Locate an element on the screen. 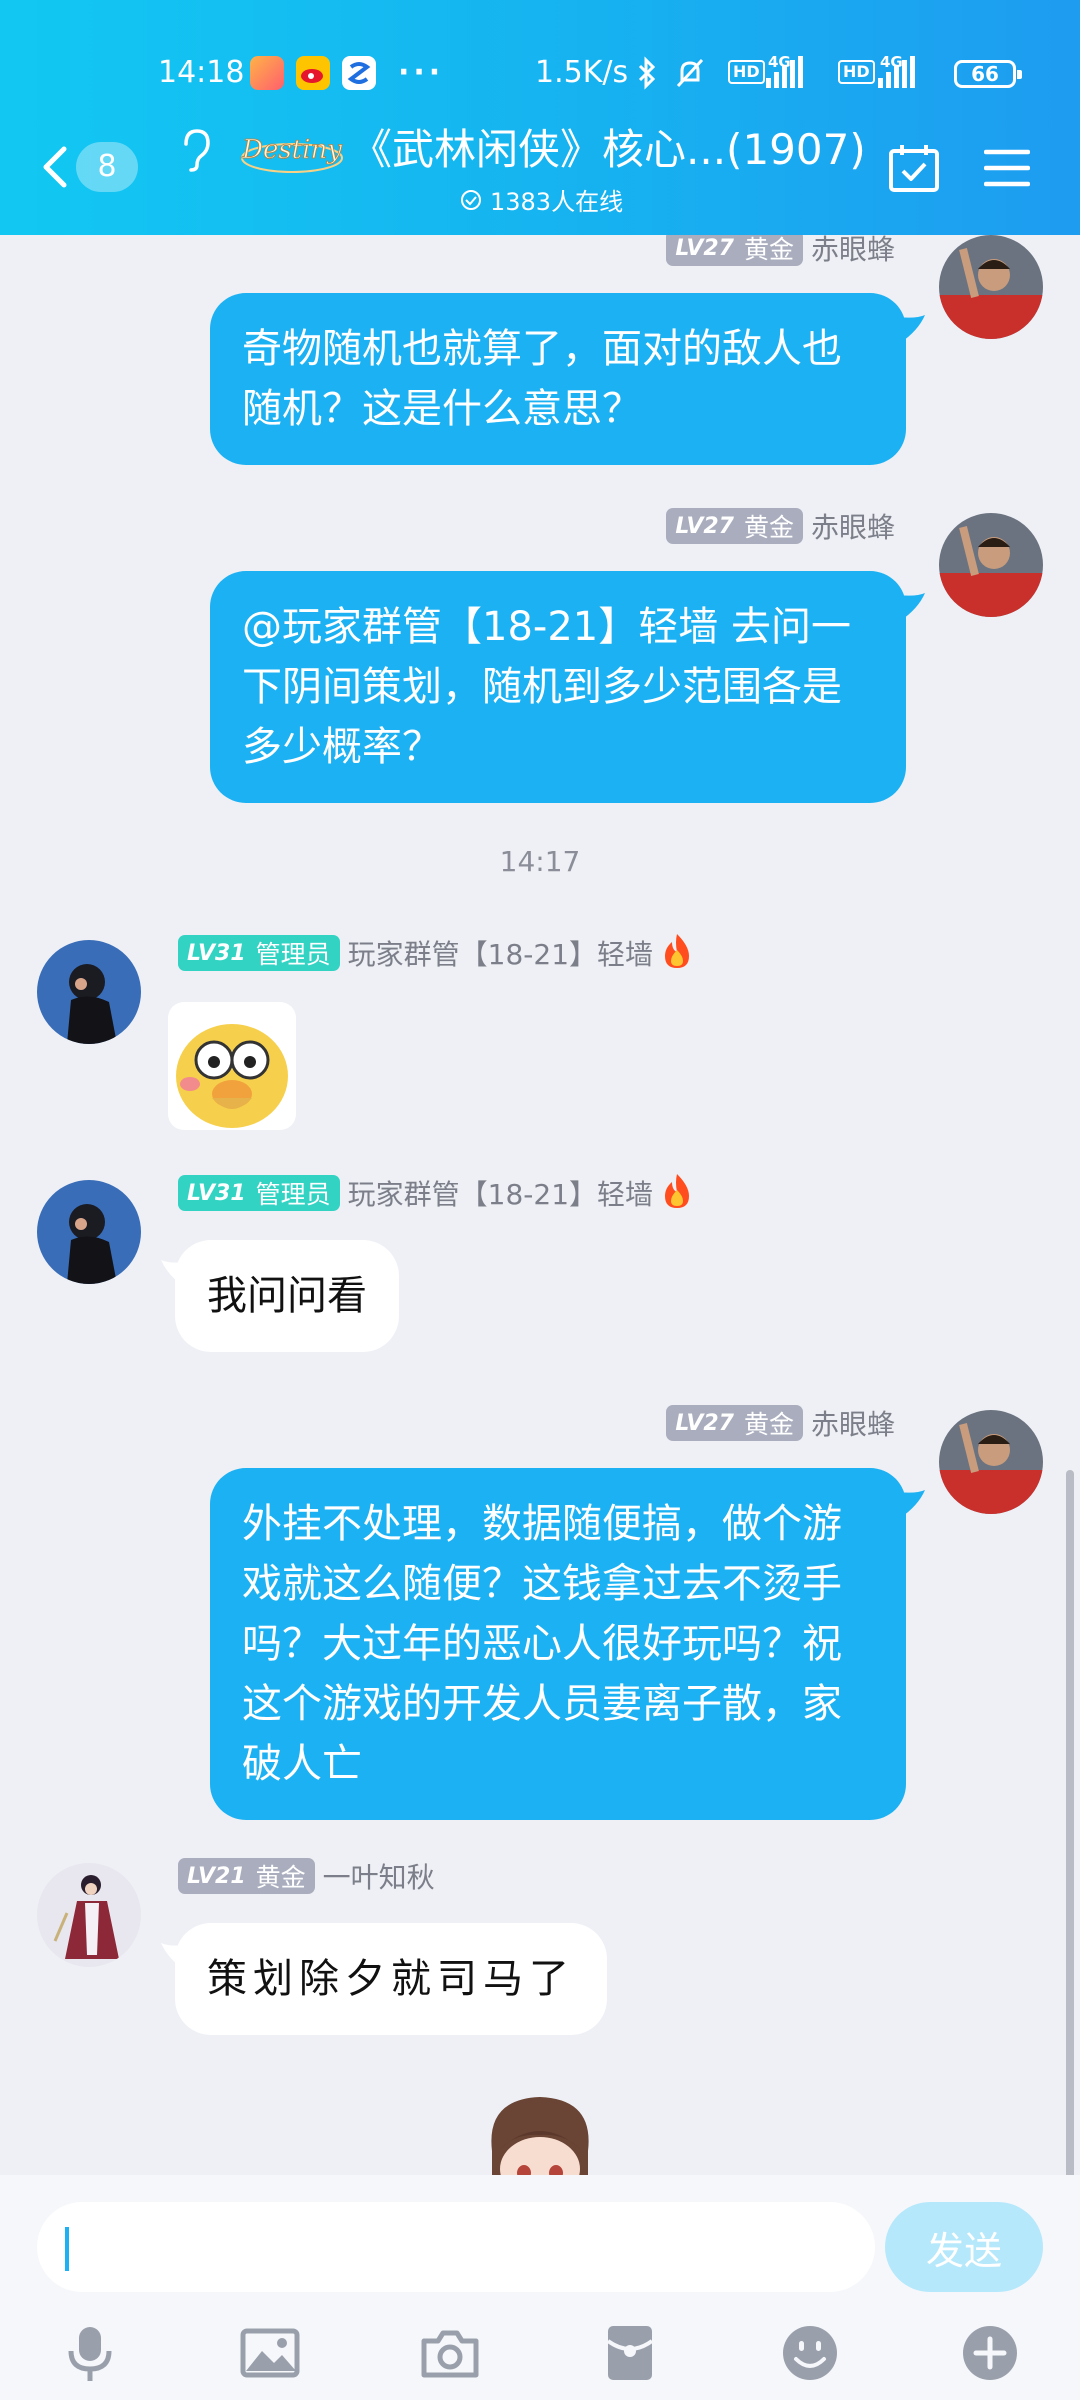 This screenshot has width=1080, height=2400. group-title: 《武林闲侠》核心...(1907) is located at coordinates (615, 150).